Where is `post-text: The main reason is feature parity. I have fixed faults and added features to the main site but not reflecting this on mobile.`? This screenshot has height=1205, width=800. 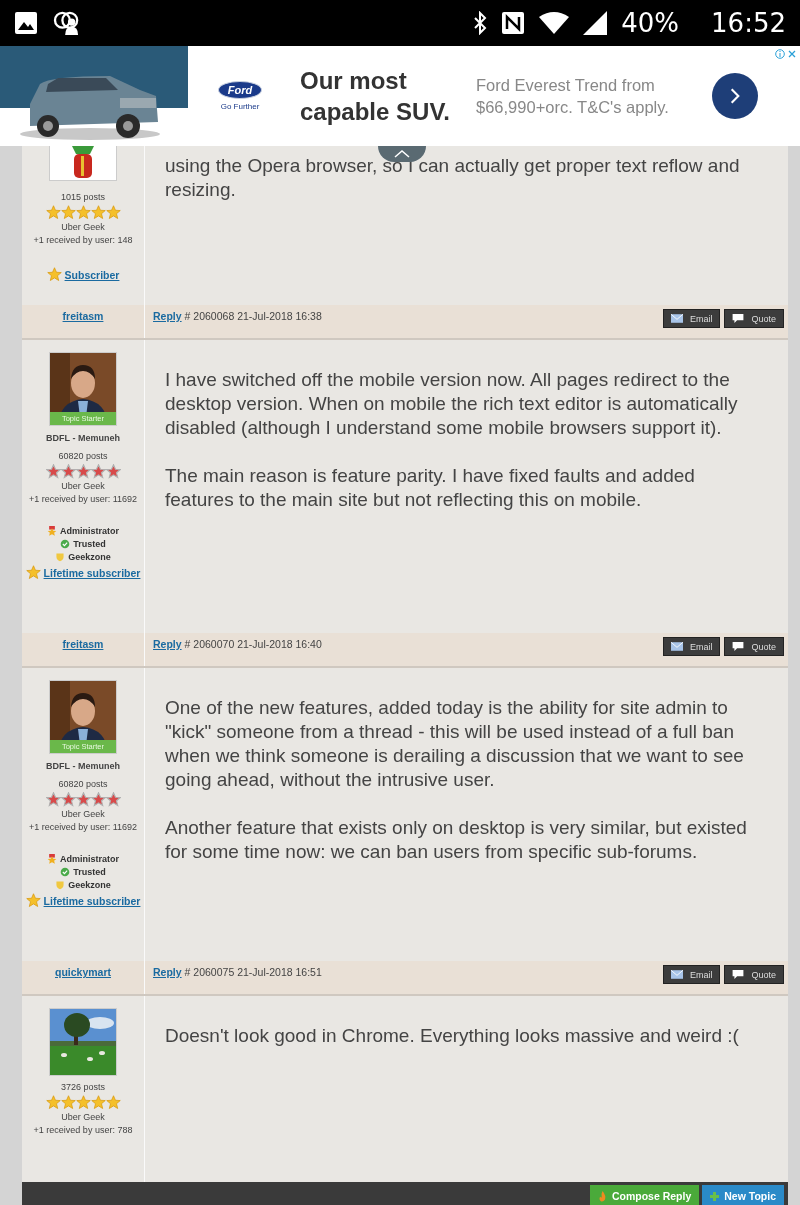 post-text: The main reason is feature parity. I have fixed faults and added features to the main site but not reflecting this on mobile. is located at coordinates (430, 488).